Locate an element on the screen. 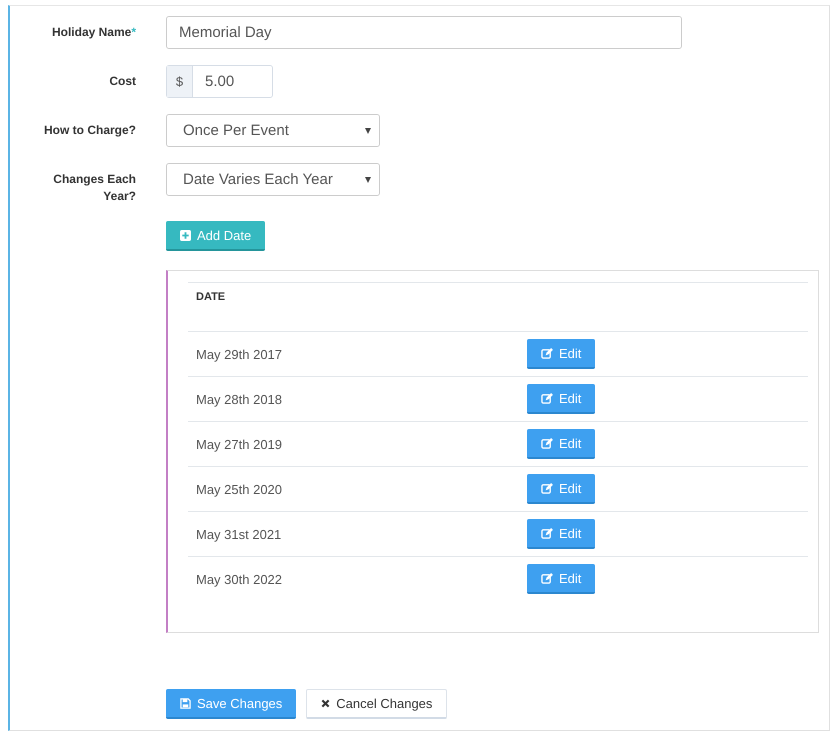 The image size is (836, 738). dropdown-select: Date Varies Each Year is located at coordinates (273, 179).